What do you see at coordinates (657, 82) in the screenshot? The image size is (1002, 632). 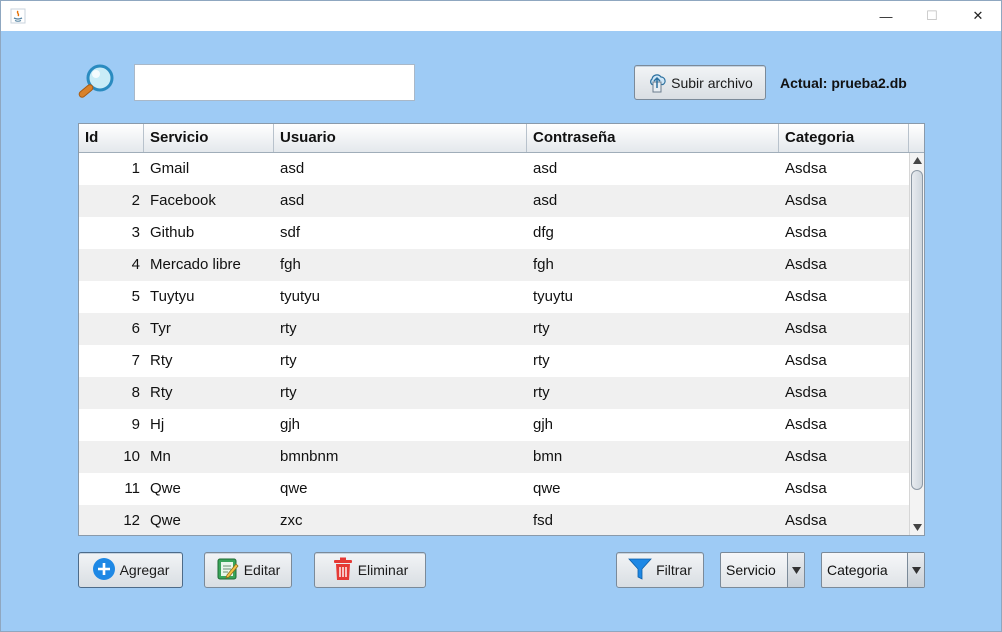 I see `cloud-upload-icon` at bounding box center [657, 82].